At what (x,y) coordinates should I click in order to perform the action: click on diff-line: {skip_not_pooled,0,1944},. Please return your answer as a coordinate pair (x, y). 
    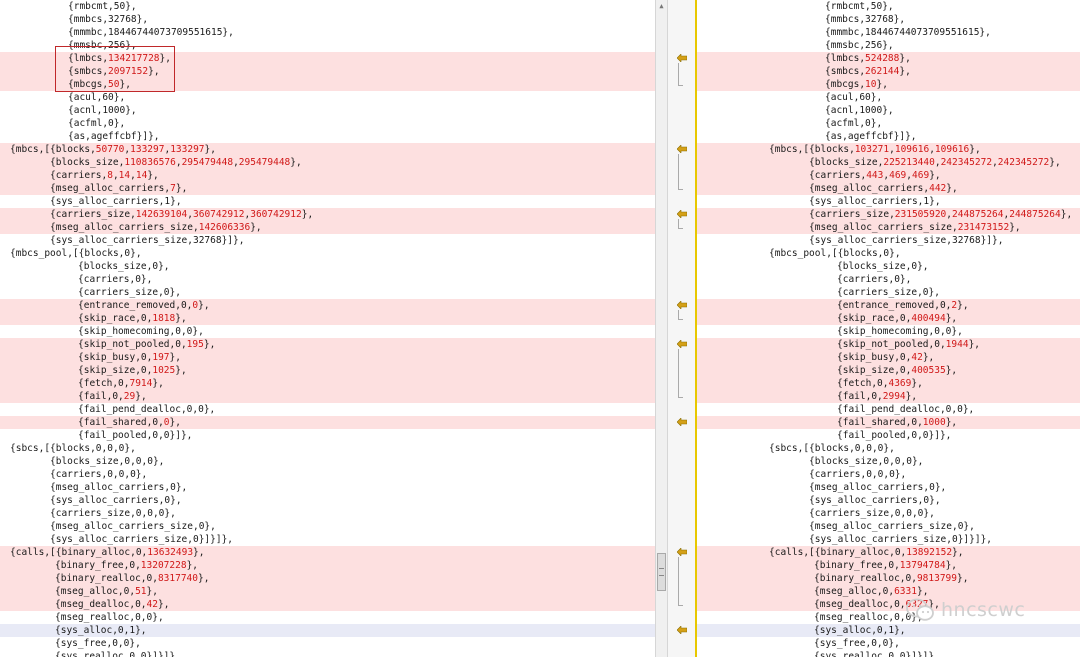
    Looking at the image, I should click on (888, 344).